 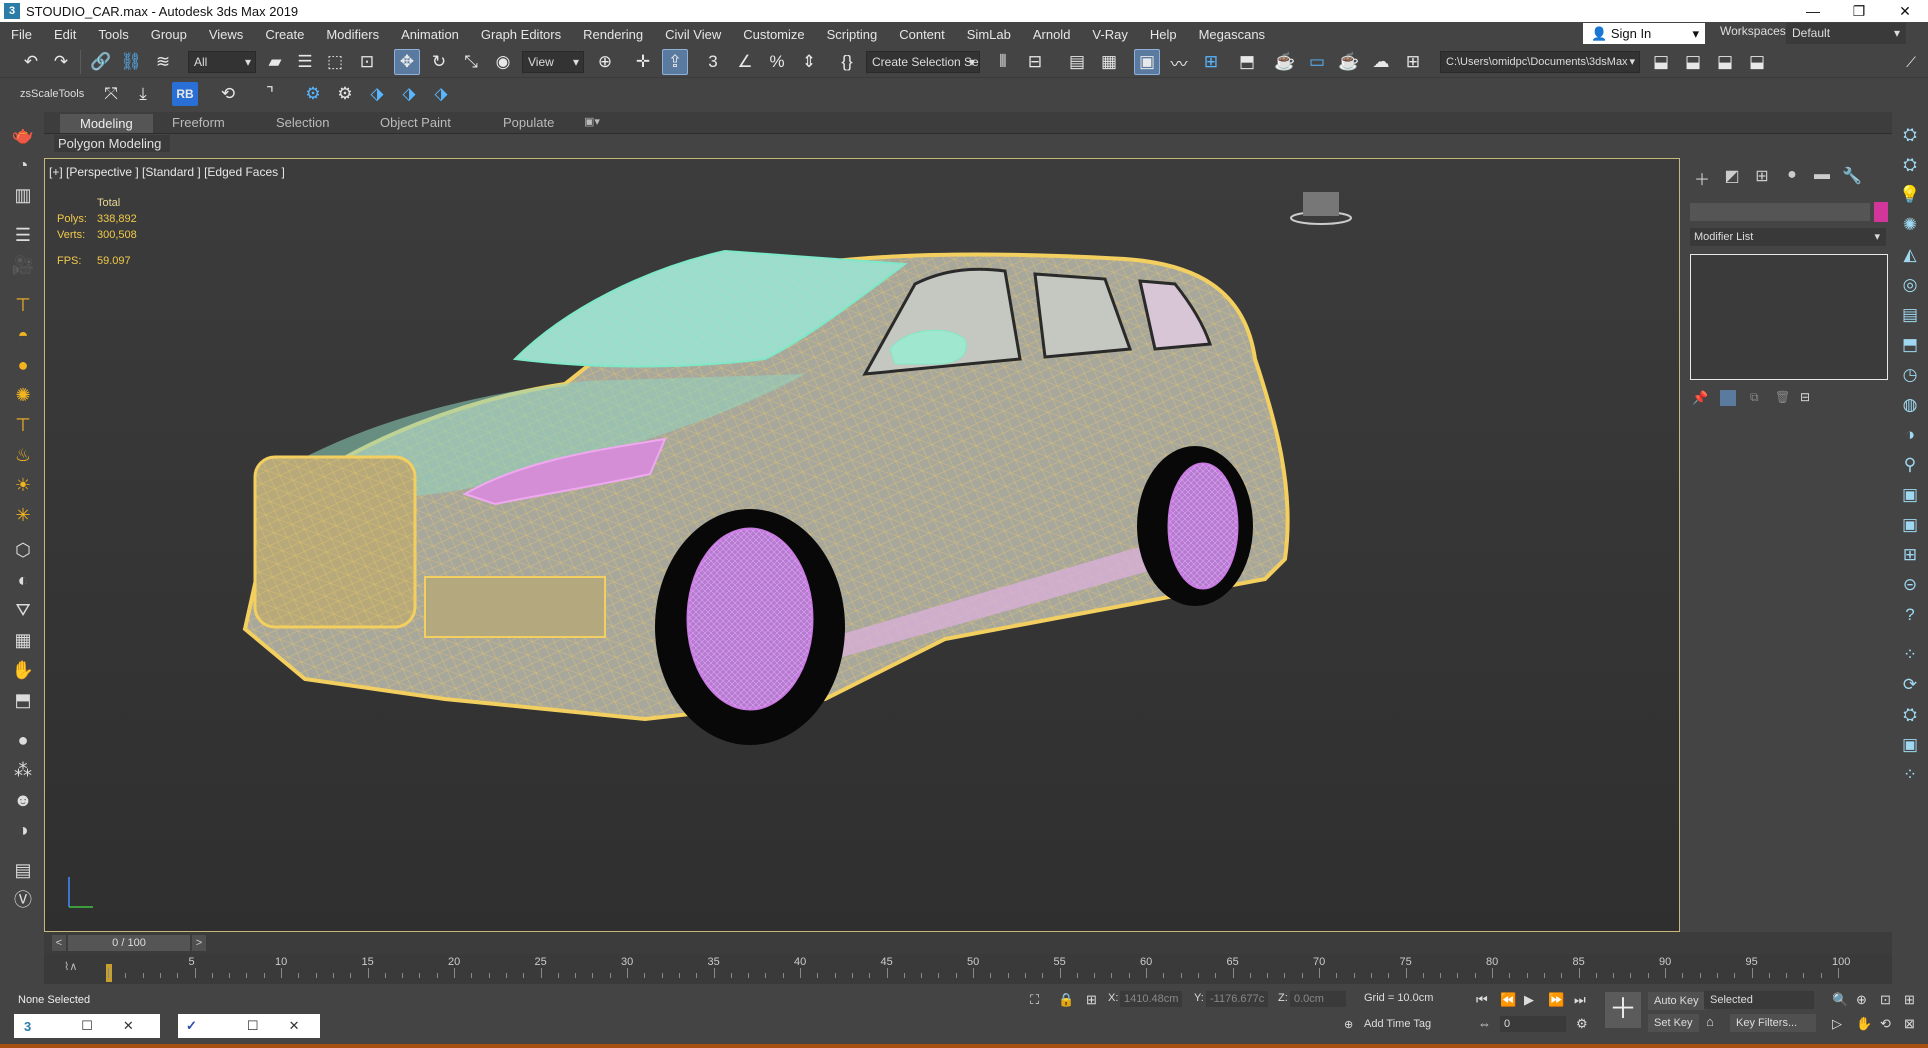 What do you see at coordinates (1163, 34) in the screenshot?
I see `menu-help: Help` at bounding box center [1163, 34].